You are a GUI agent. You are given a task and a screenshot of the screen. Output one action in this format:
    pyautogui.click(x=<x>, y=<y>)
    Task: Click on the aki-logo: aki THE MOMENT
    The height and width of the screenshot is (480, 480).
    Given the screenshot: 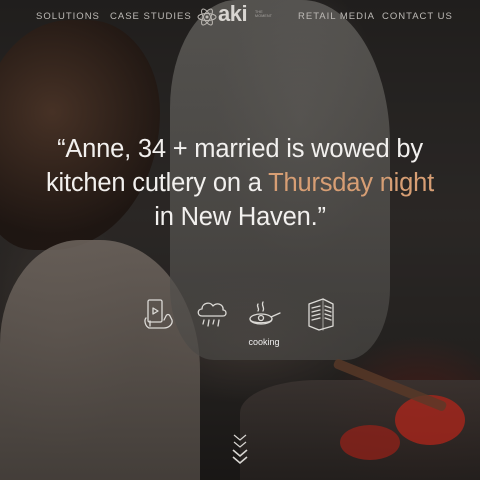 What is the action you would take?
    pyautogui.click(x=240, y=15)
    